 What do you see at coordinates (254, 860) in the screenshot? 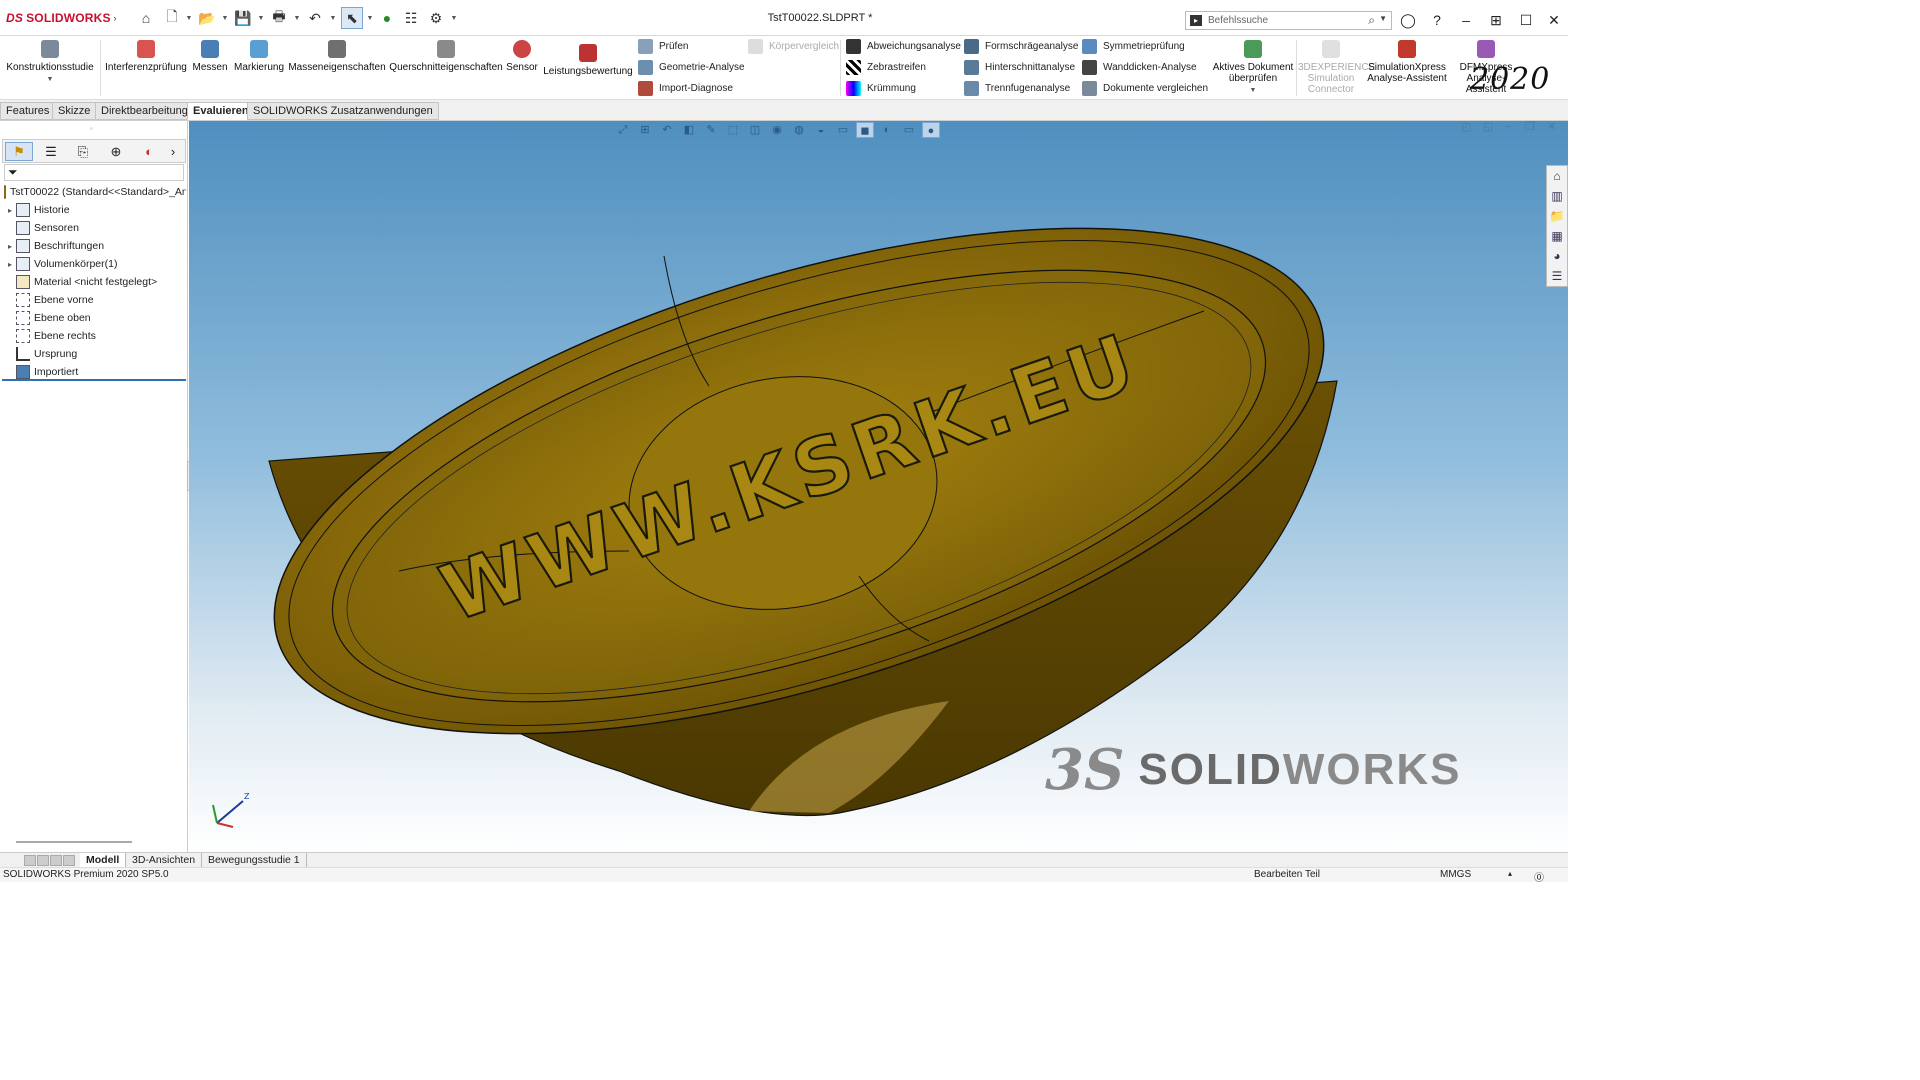
I see `tab-motion-study: Bewegungsstudie 1` at bounding box center [254, 860].